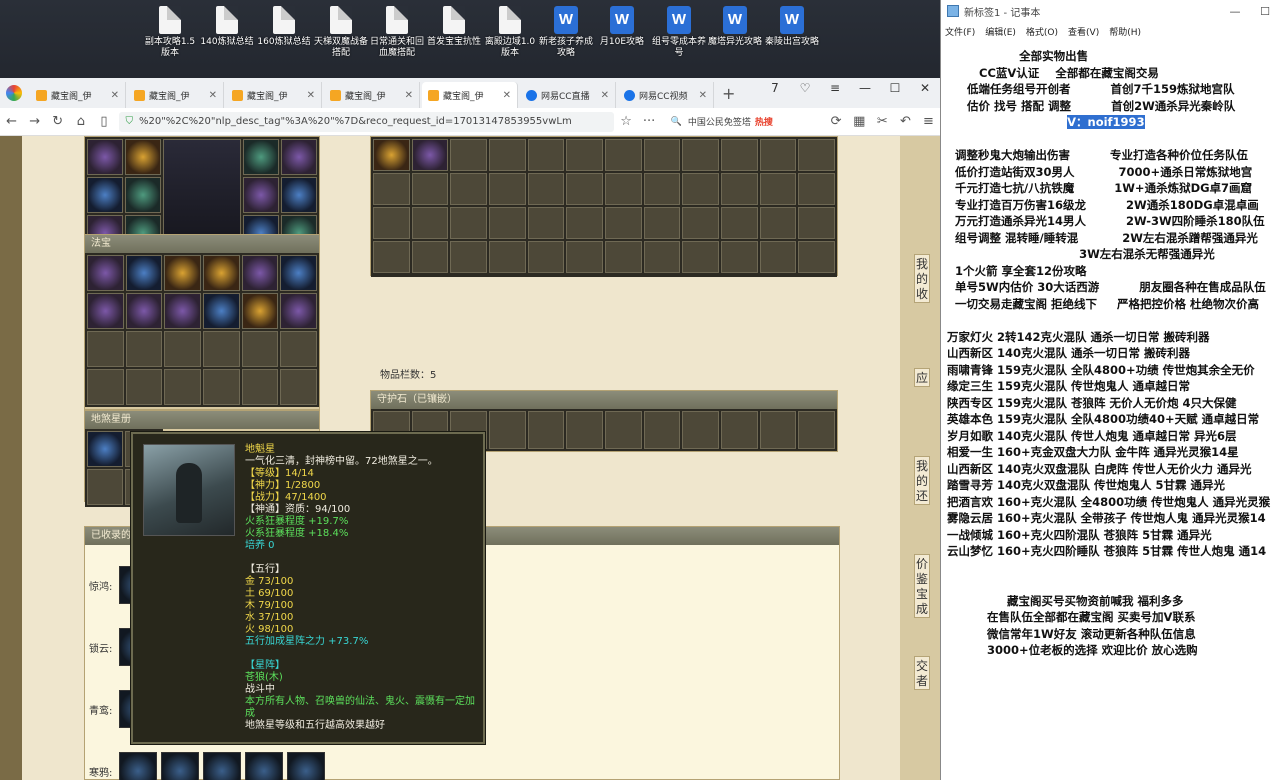 Image resolution: width=1280 pixels, height=780 pixels. Describe the element at coordinates (836, 121) in the screenshot. I see `sync-icon: ⟳` at that location.